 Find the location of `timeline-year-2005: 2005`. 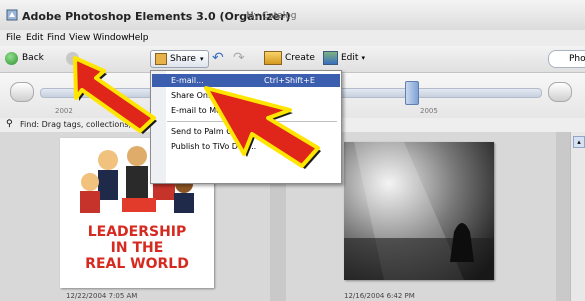

timeline-year-2005: 2005 is located at coordinates (429, 111).